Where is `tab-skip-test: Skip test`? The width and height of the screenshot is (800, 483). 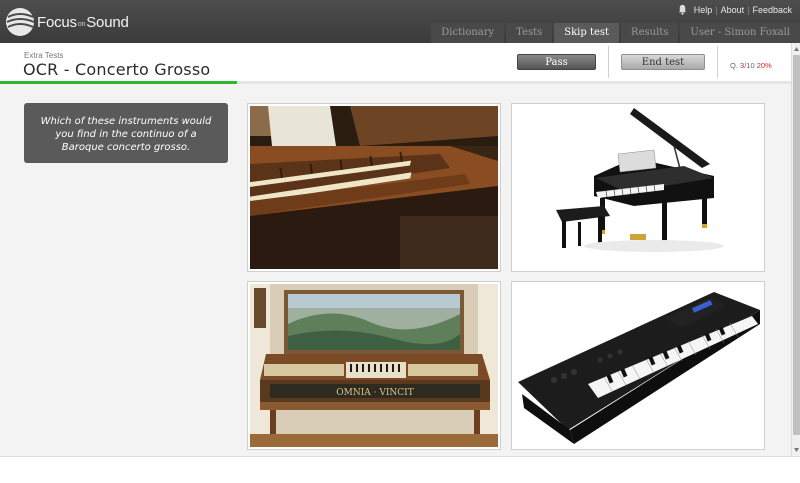
tab-skip-test: Skip test is located at coordinates (587, 33).